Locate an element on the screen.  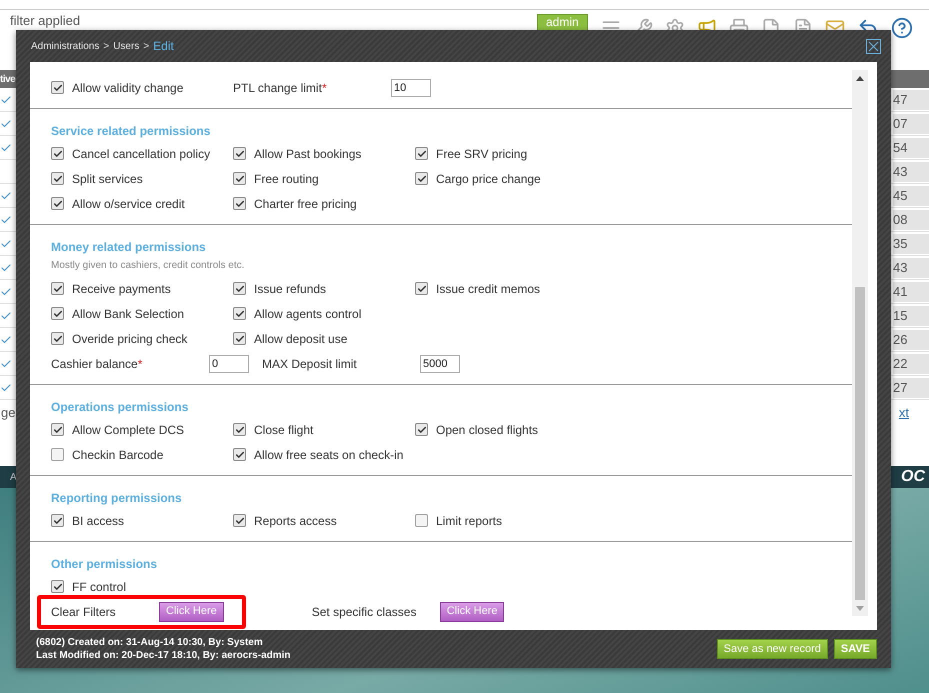
permission-label: Free SRV pricing is located at coordinates (482, 154).